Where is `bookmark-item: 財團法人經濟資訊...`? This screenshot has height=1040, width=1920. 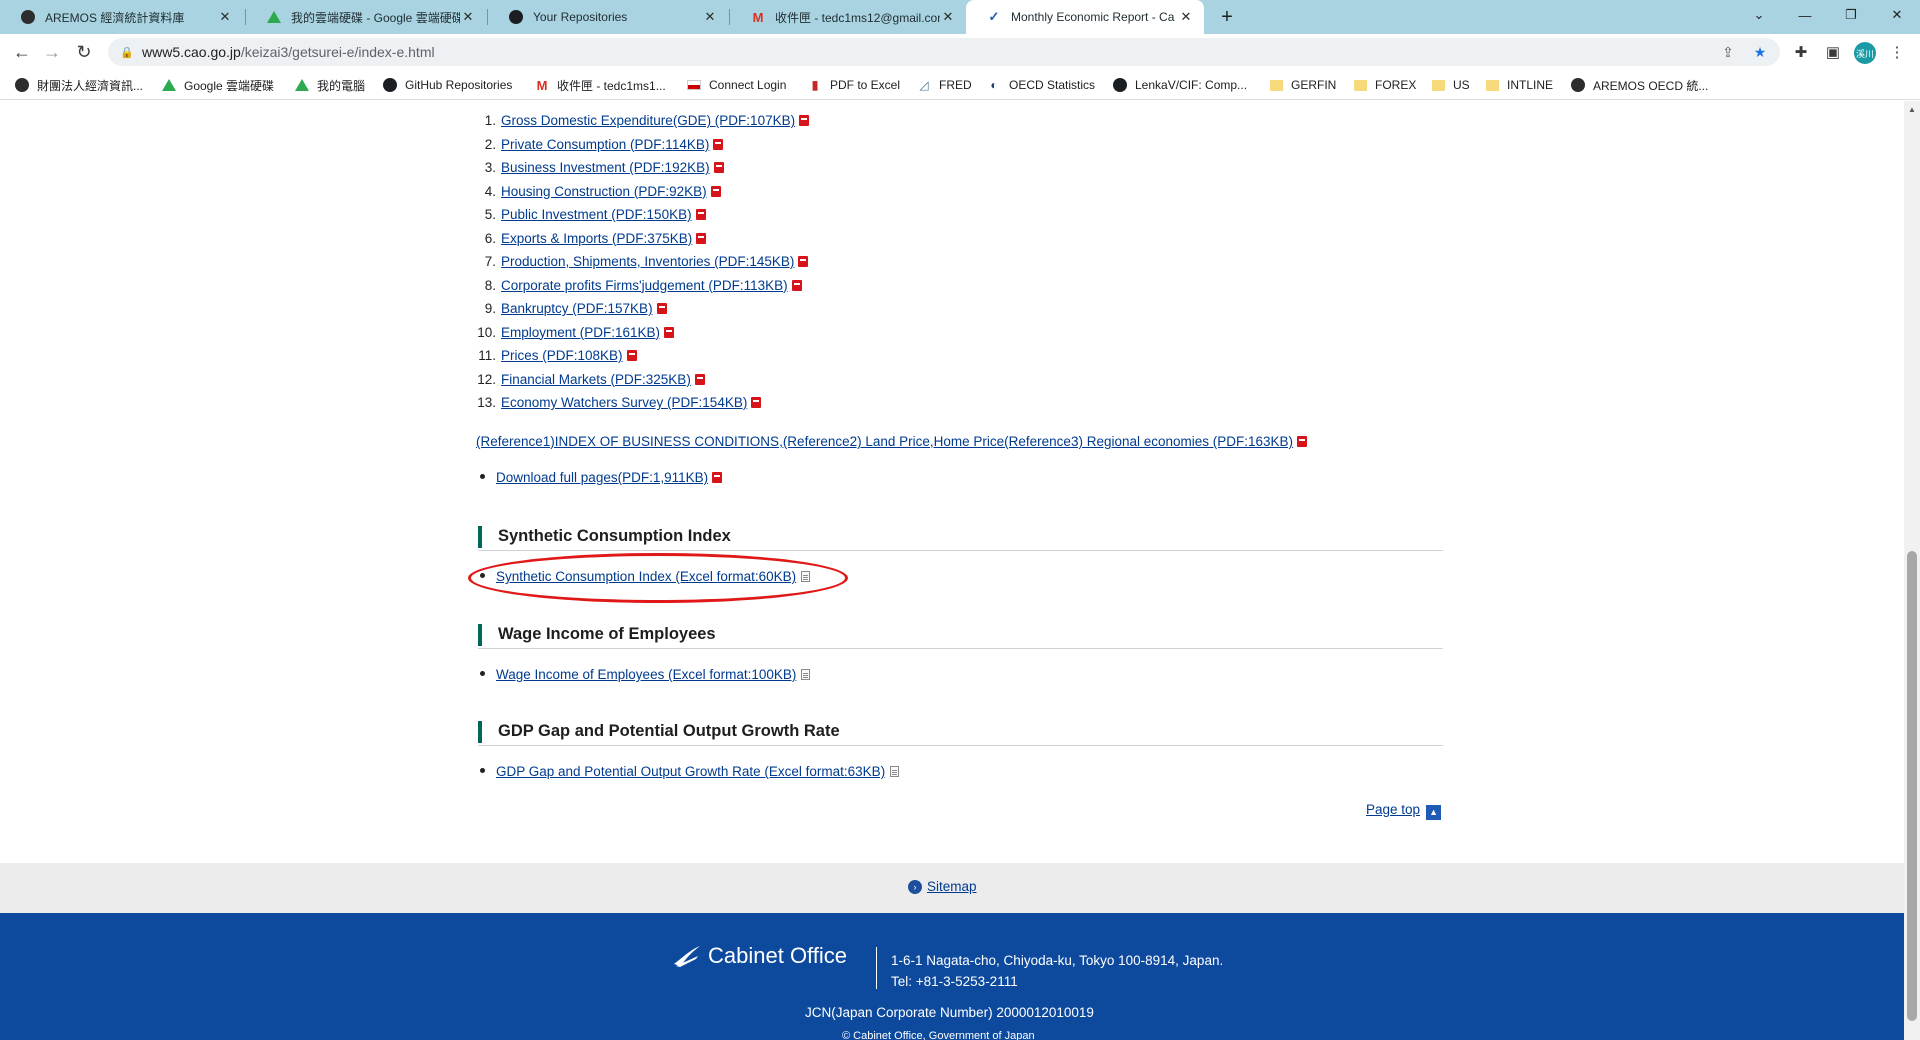 bookmark-item: 財團法人經濟資訊... is located at coordinates (78, 85).